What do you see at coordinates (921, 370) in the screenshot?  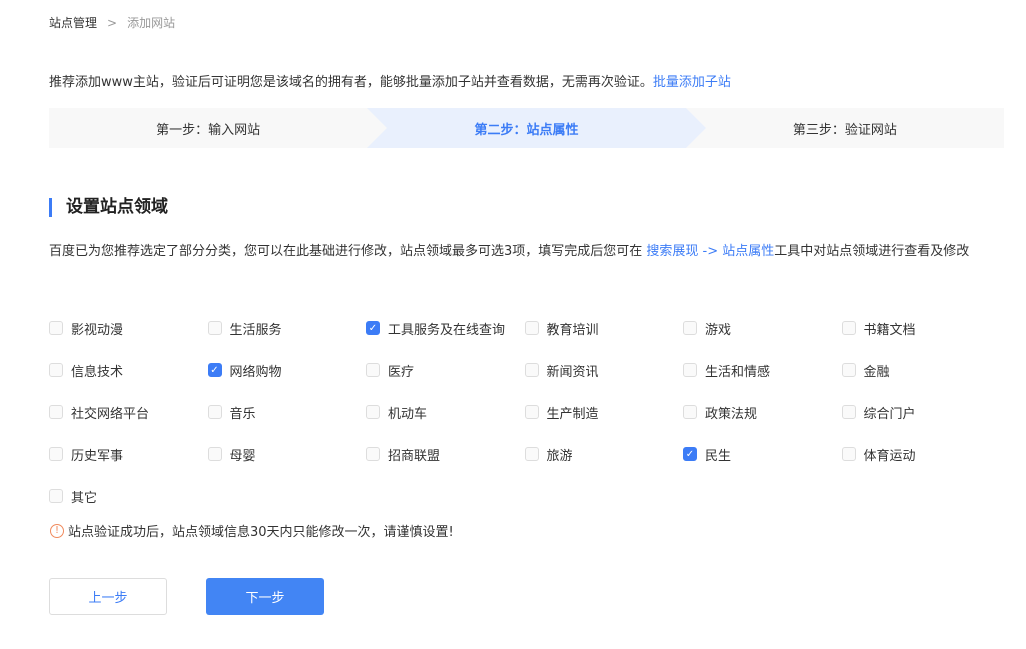 I see `category-checkbox: 金融` at bounding box center [921, 370].